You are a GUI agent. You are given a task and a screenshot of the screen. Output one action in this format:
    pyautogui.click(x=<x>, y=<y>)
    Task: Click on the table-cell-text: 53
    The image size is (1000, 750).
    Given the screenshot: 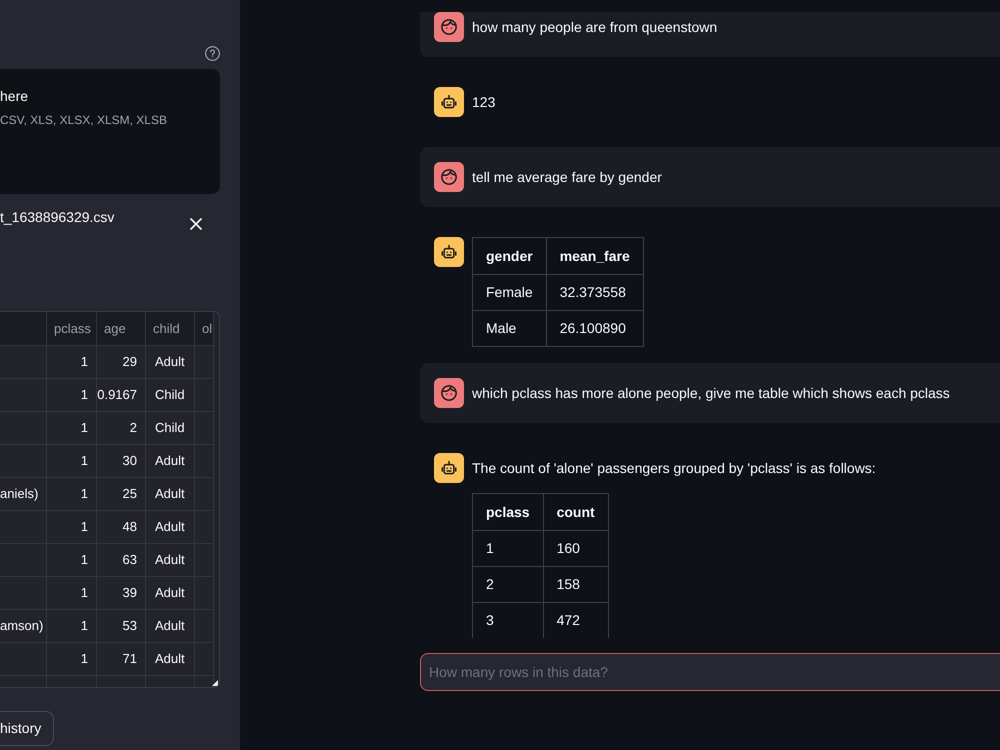 What is the action you would take?
    pyautogui.click(x=129, y=626)
    